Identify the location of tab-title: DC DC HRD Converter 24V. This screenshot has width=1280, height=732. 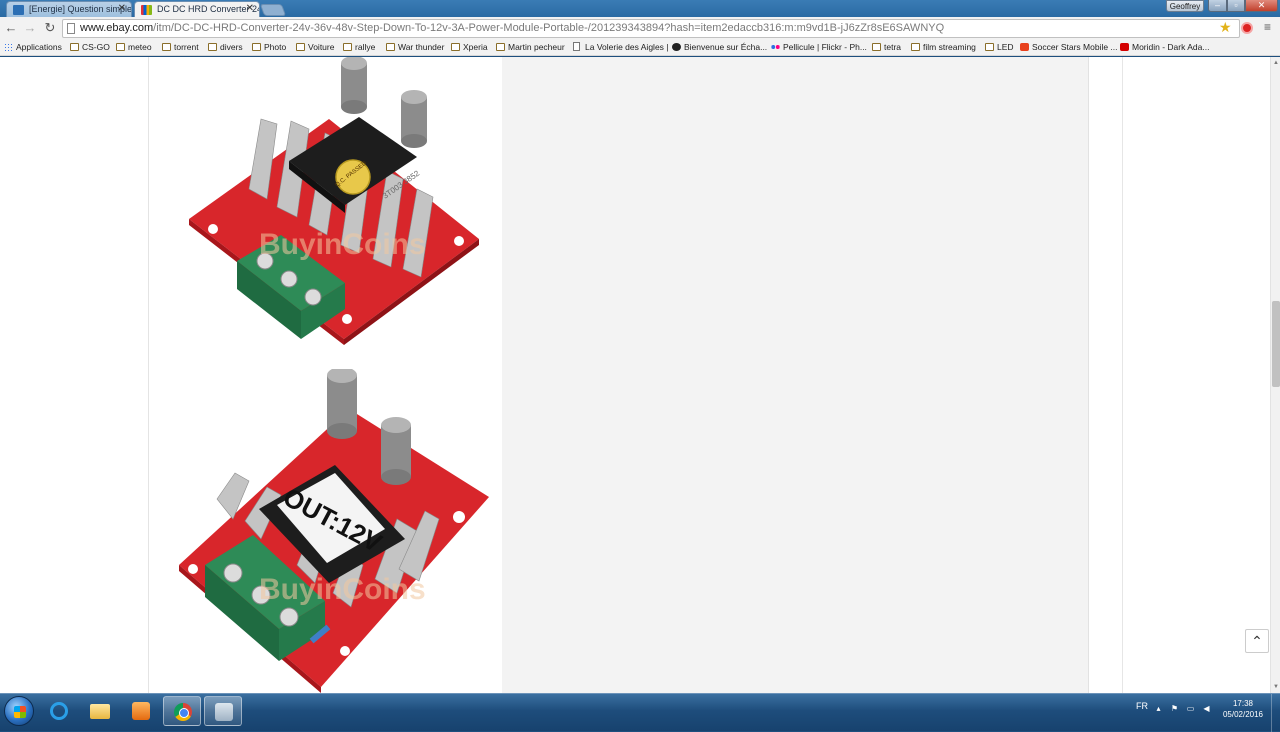
(208, 9).